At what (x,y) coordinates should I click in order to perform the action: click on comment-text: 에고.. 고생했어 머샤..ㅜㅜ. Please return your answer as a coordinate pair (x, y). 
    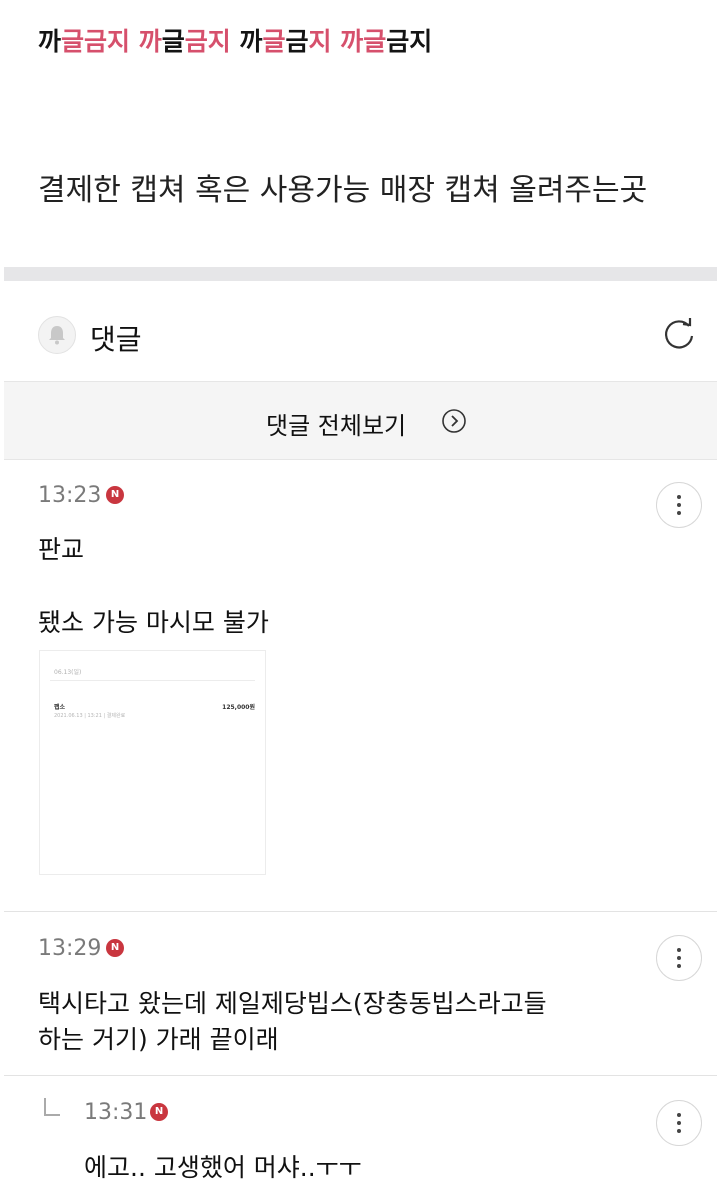
    Looking at the image, I should click on (223, 1167).